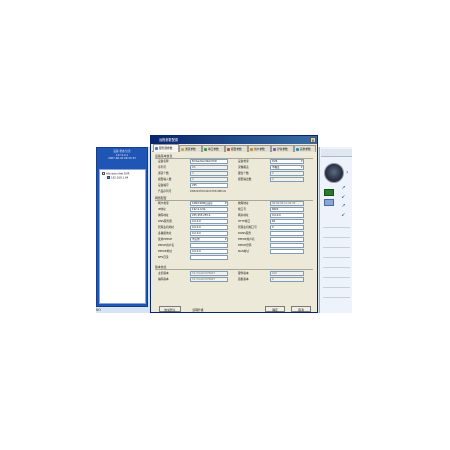 Image resolution: width=450 pixels, height=450 pixels. Describe the element at coordinates (209, 167) in the screenshot. I see `serial-field: DS` at that location.